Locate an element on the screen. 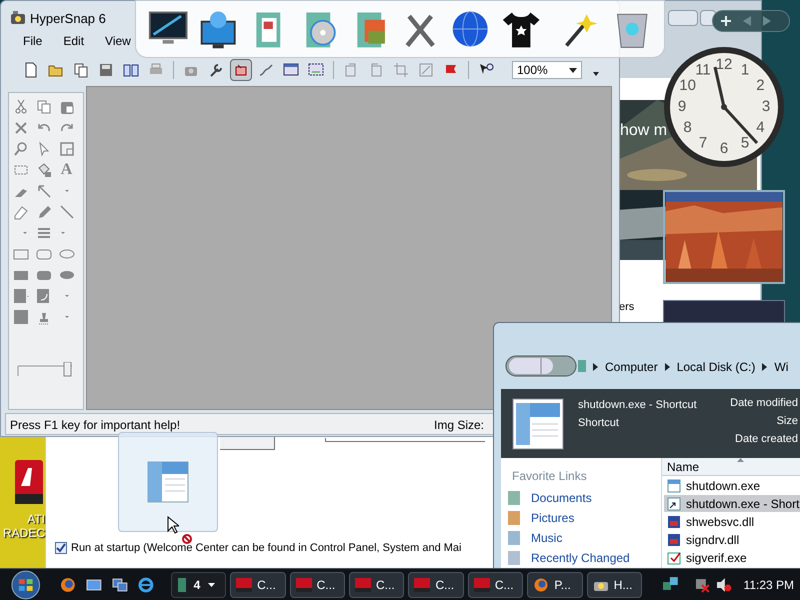 The image size is (800, 600). breadcrumb-item: Local Disk (C:) is located at coordinates (716, 367).